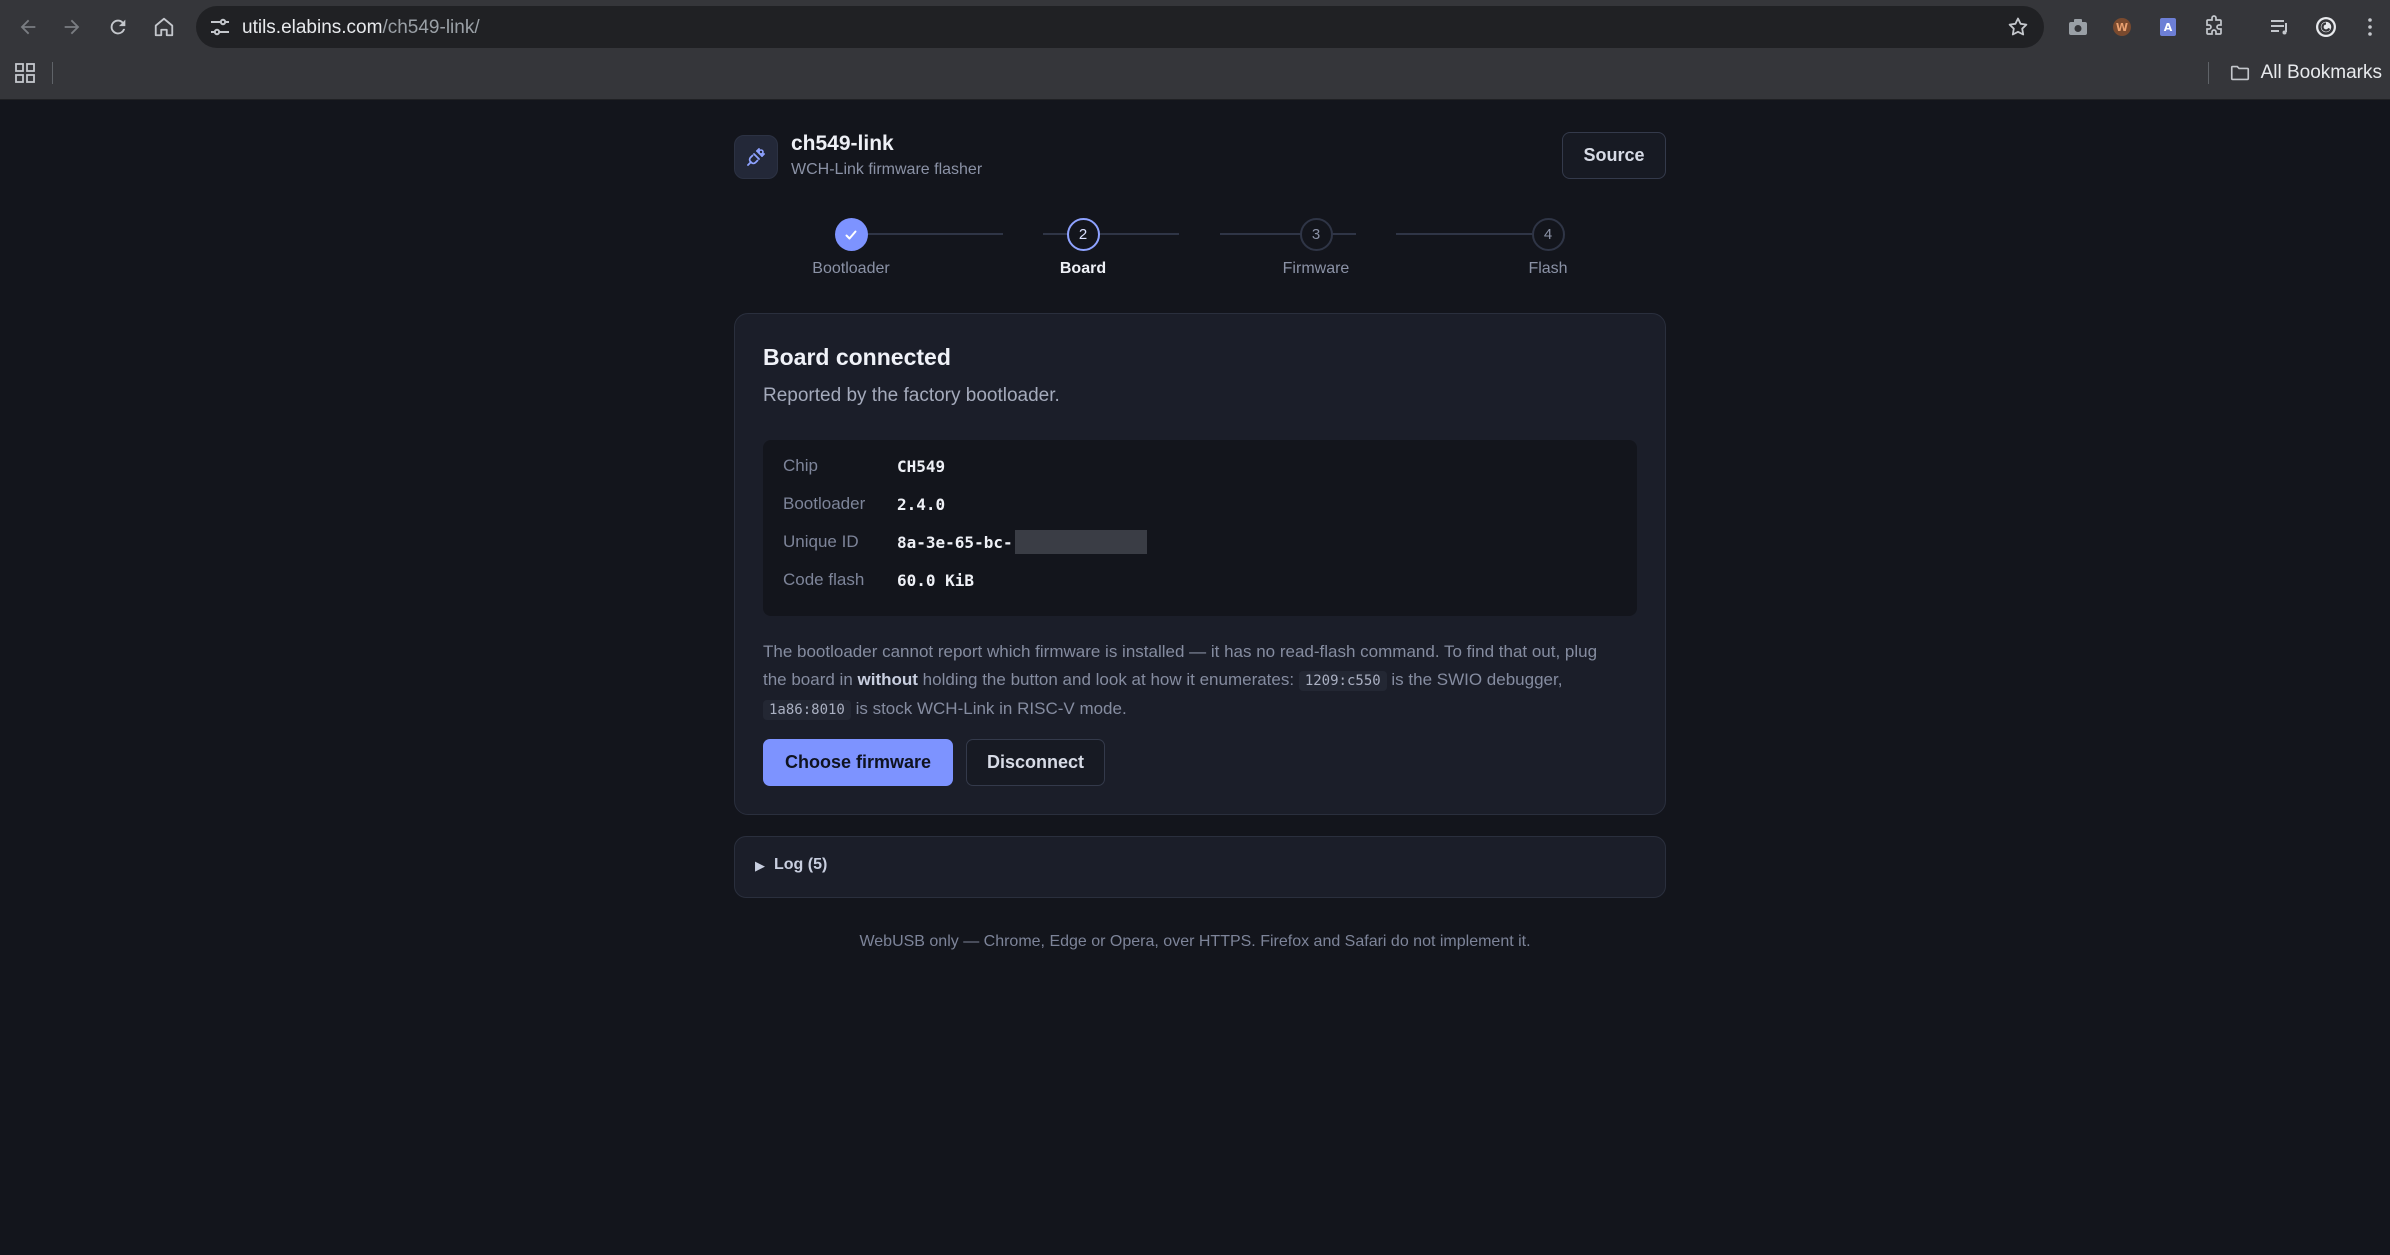 This screenshot has height=1255, width=2390. Describe the element at coordinates (936, 580) in the screenshot. I see `info-value: 60.0 KiB` at that location.